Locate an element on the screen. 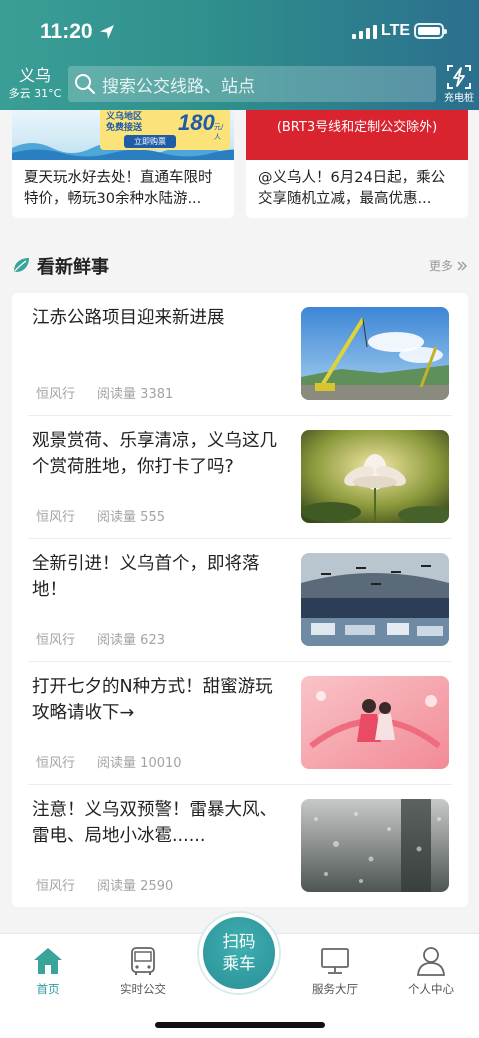  scan-to-ride-button: 扫码 乘车 is located at coordinates (239, 953).